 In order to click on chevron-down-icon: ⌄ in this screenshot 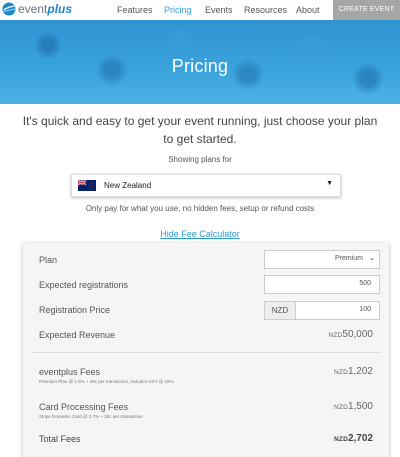, I will do `click(372, 258)`.